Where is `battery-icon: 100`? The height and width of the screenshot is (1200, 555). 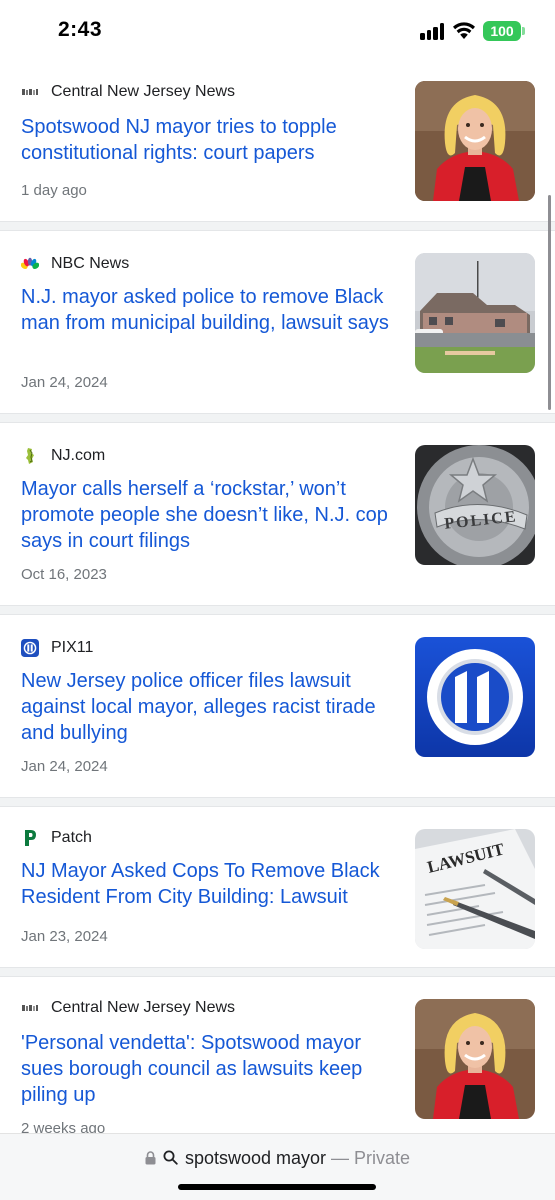 battery-icon: 100 is located at coordinates (502, 31).